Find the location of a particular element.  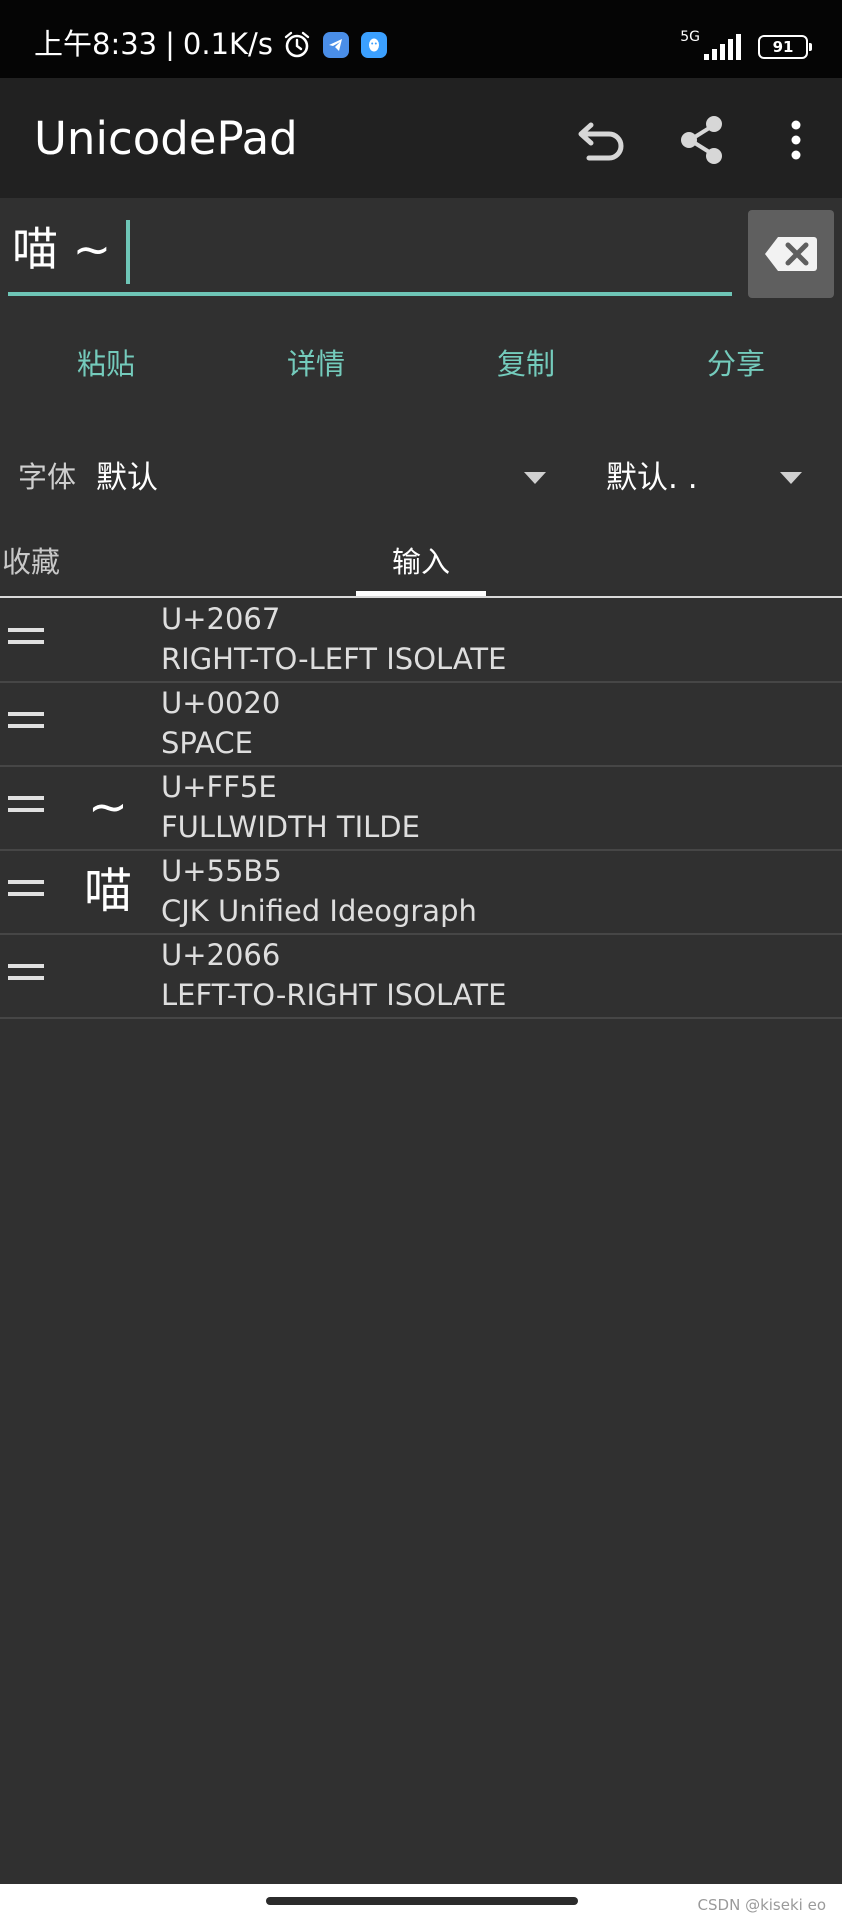

share-text-button: 分享 is located at coordinates (736, 364).